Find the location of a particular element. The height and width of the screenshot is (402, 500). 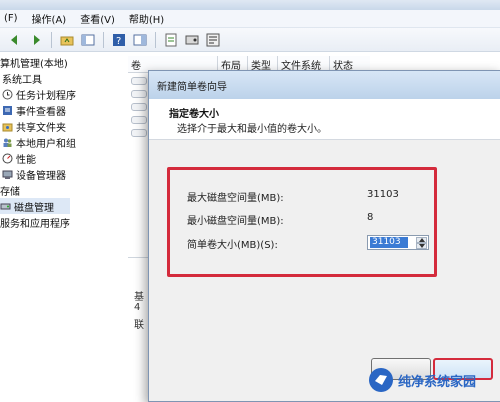

menu-bar: (F) 操作(A) 查看(V) 帮助(H) is located at coordinates (250, 19).